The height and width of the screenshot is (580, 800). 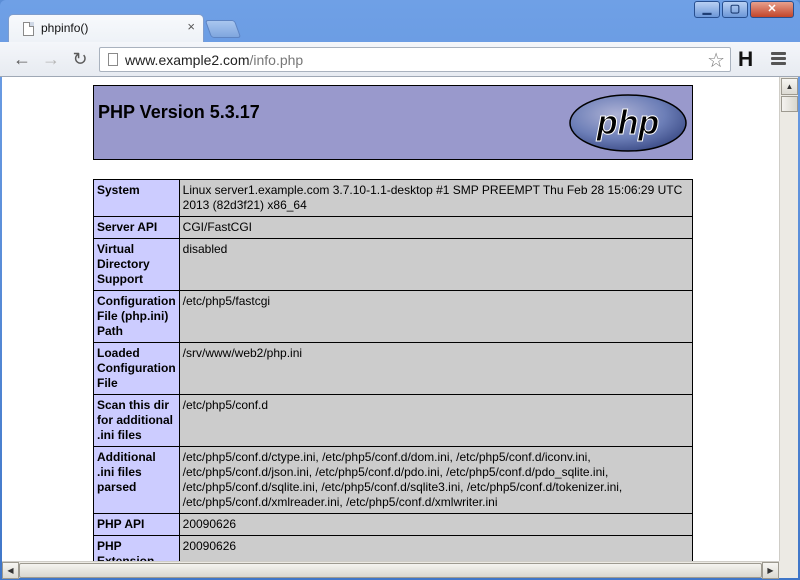 What do you see at coordinates (113, 59) in the screenshot?
I see `page-icon` at bounding box center [113, 59].